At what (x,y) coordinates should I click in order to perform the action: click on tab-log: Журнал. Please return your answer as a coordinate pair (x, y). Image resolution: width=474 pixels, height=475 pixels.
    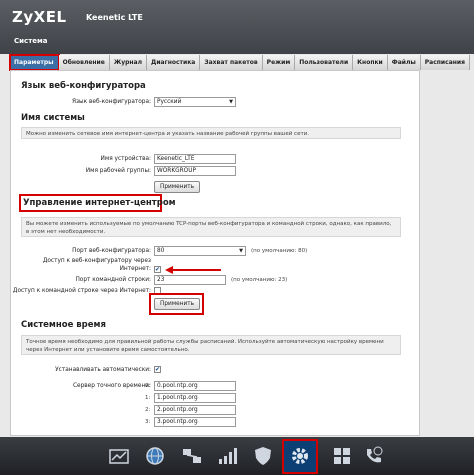
    Looking at the image, I should click on (128, 62).